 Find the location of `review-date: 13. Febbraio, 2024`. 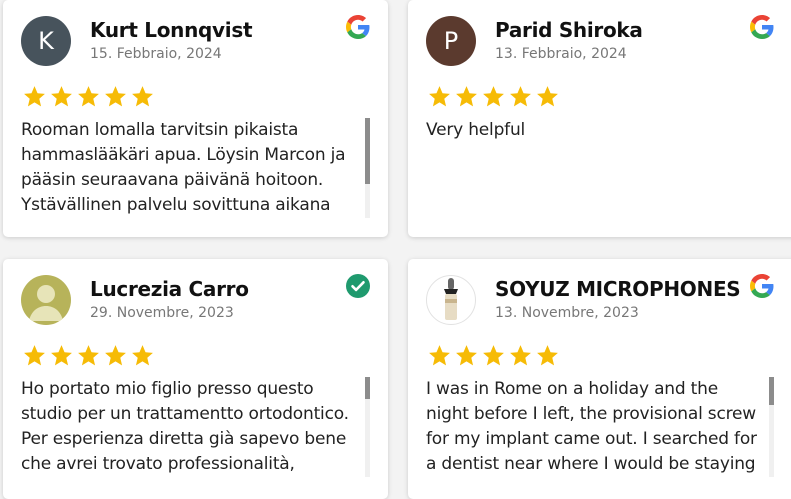

review-date: 13. Febbraio, 2024 is located at coordinates (561, 54).